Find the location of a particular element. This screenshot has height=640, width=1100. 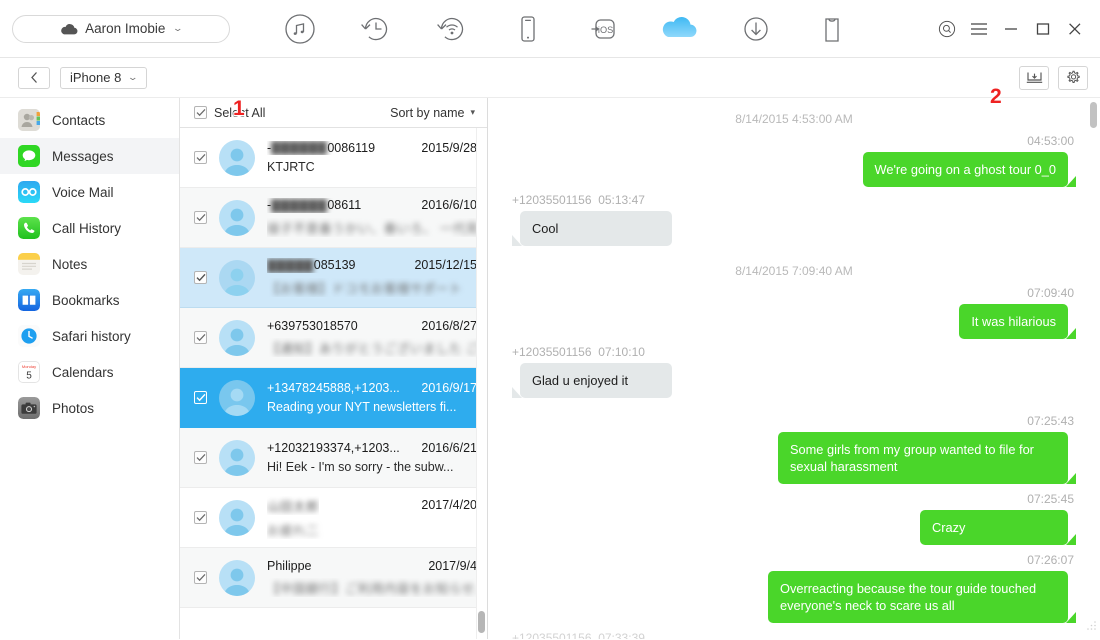

tshirt-icon is located at coordinates (832, 29).